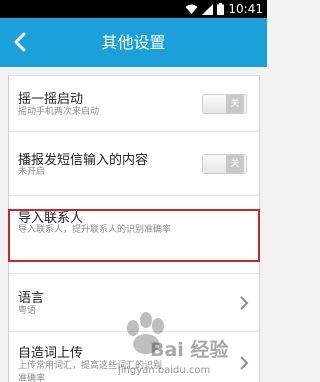 Image resolution: width=320 pixels, height=382 pixels. I want to click on page-title: 其他设置, so click(133, 42).